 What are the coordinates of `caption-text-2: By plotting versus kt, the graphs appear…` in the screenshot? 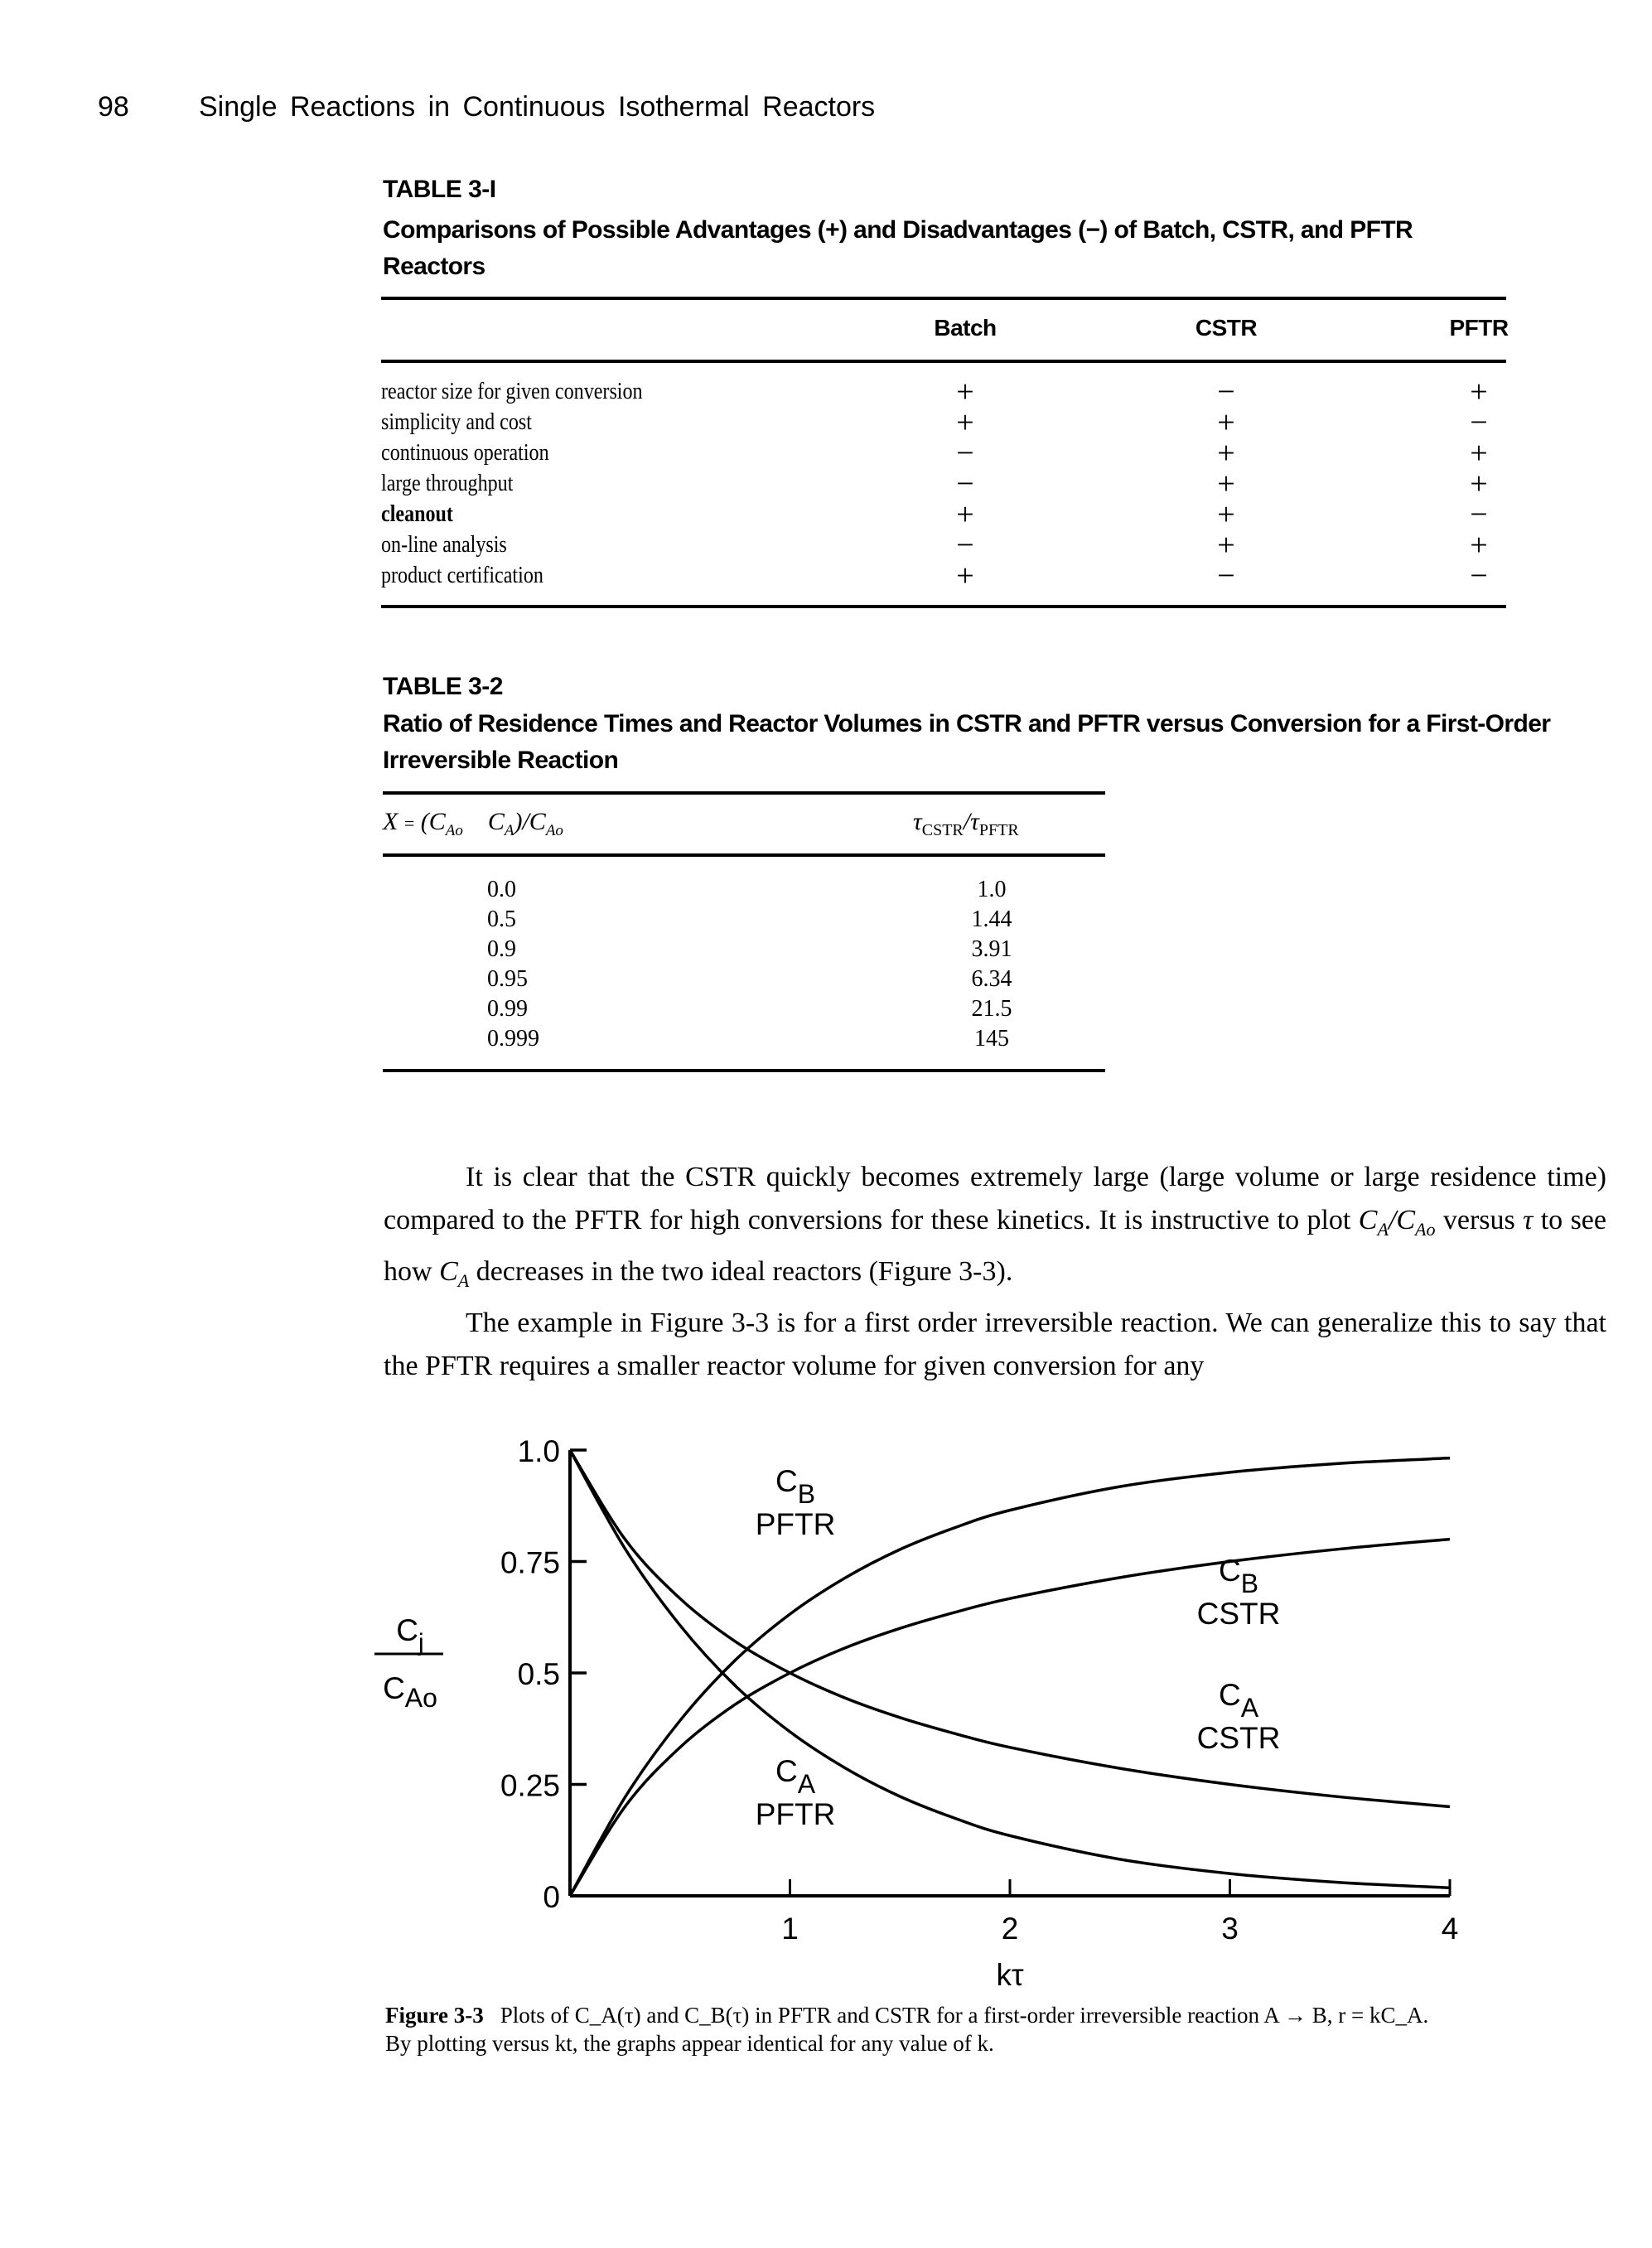 It's located at (689, 2044).